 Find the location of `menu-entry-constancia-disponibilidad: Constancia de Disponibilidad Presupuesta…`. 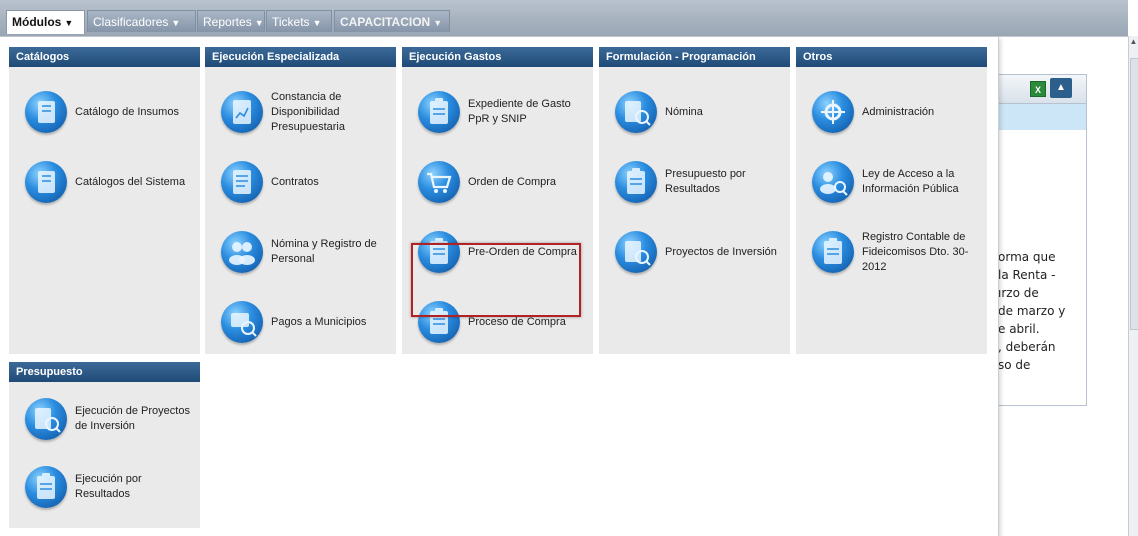

menu-entry-constancia-disponibilidad: Constancia de Disponibilidad Presupuesta… is located at coordinates (300, 116).